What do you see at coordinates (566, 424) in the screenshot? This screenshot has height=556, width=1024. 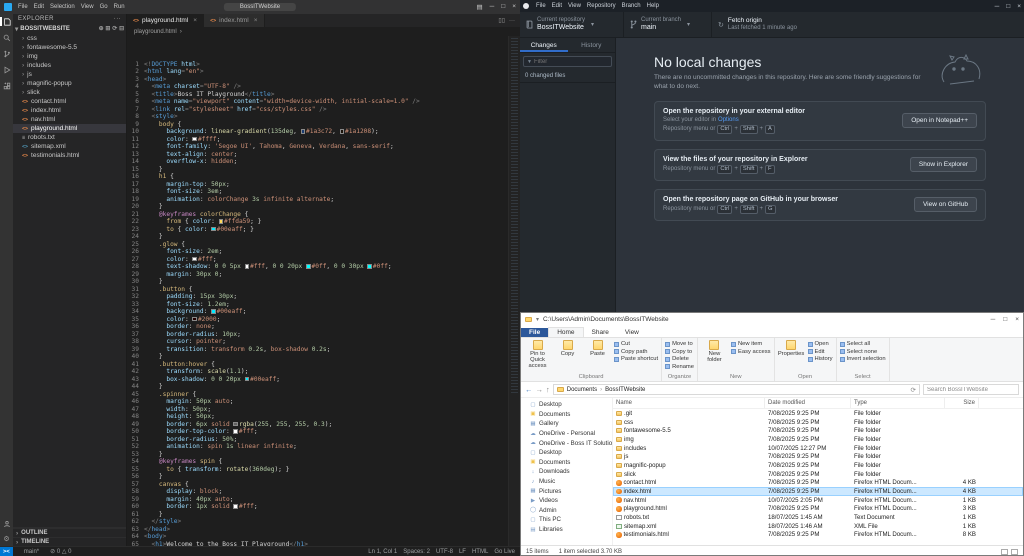 I see `nav-item-gallery: ▦ Gallery` at bounding box center [566, 424].